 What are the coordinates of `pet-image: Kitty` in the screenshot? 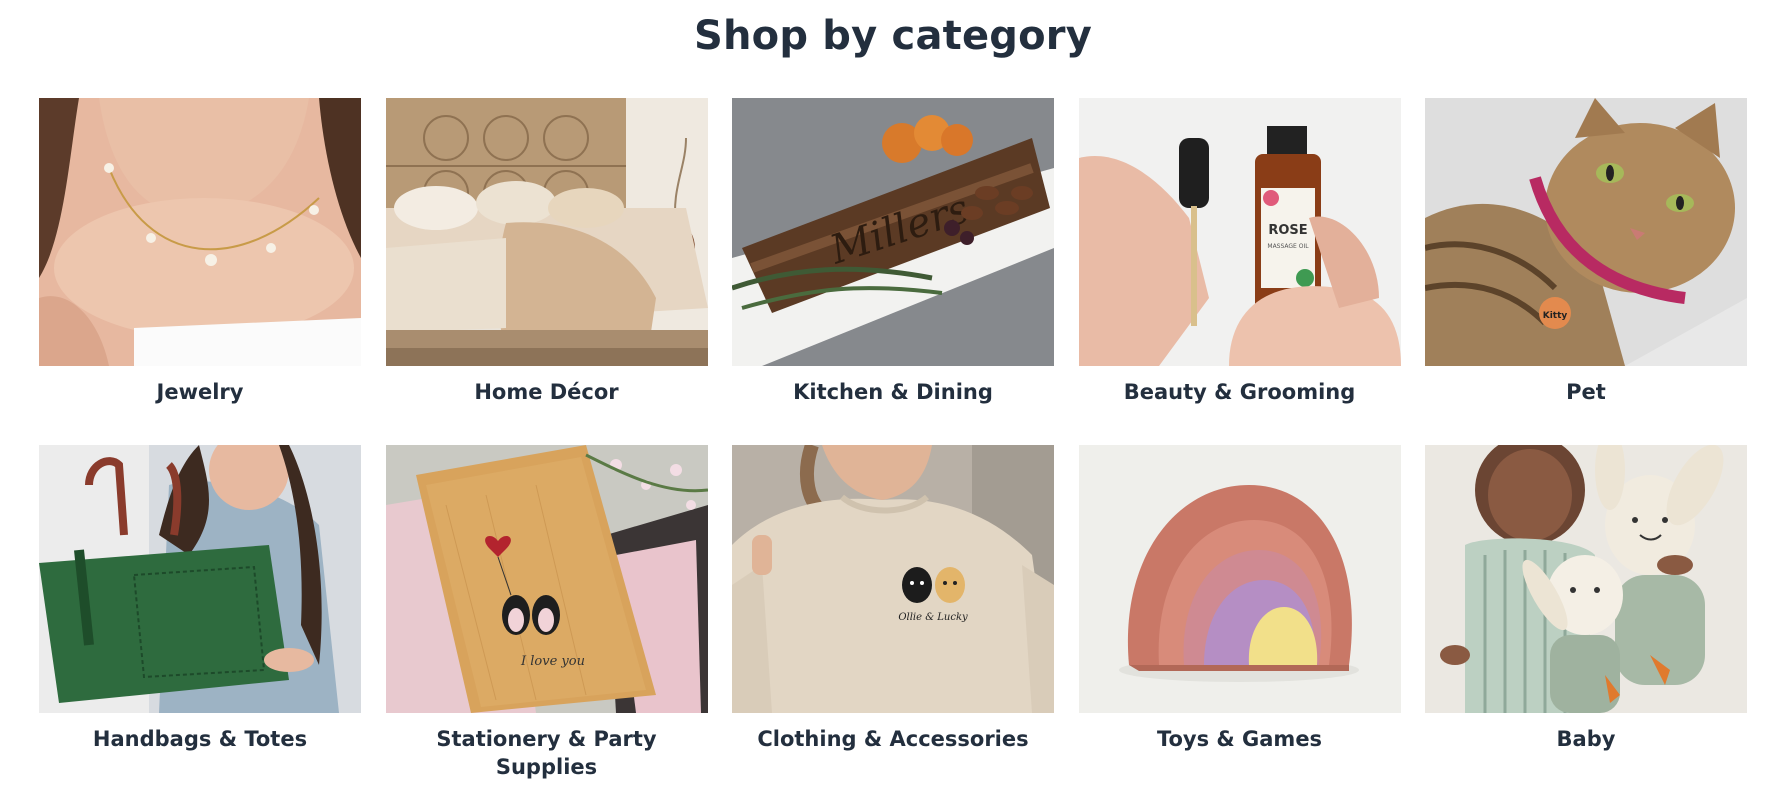 It's located at (1586, 232).